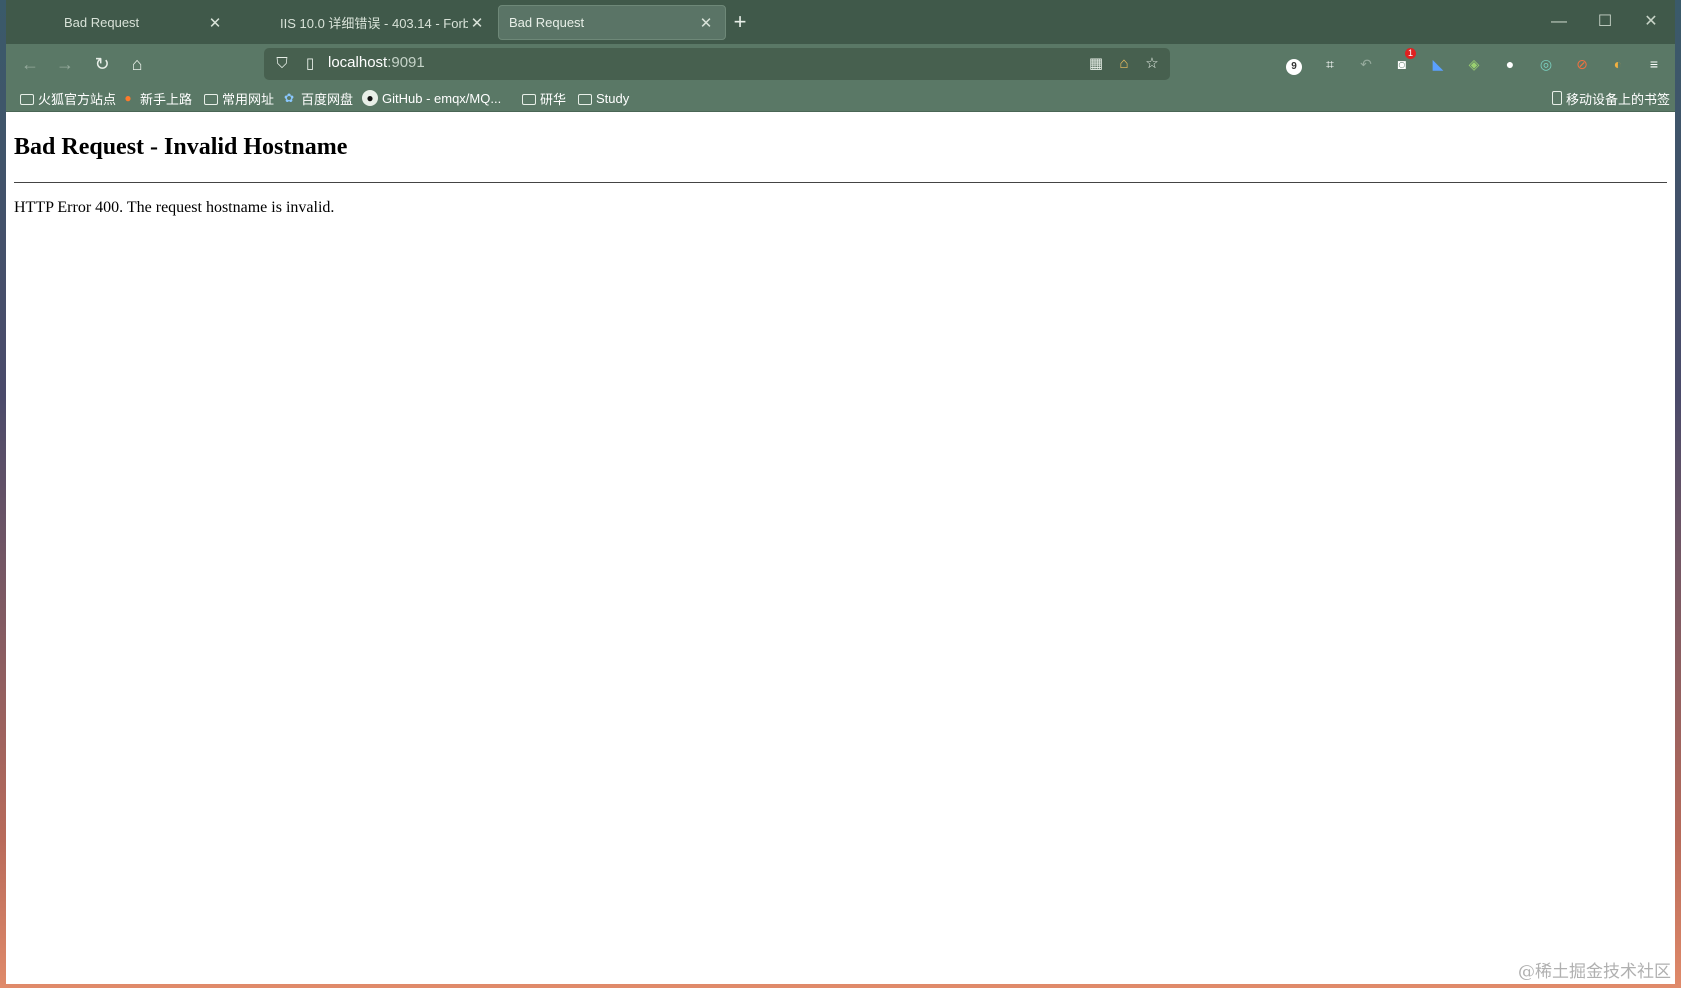  What do you see at coordinates (282, 64) in the screenshot?
I see `shield-icon: ⛉` at bounding box center [282, 64].